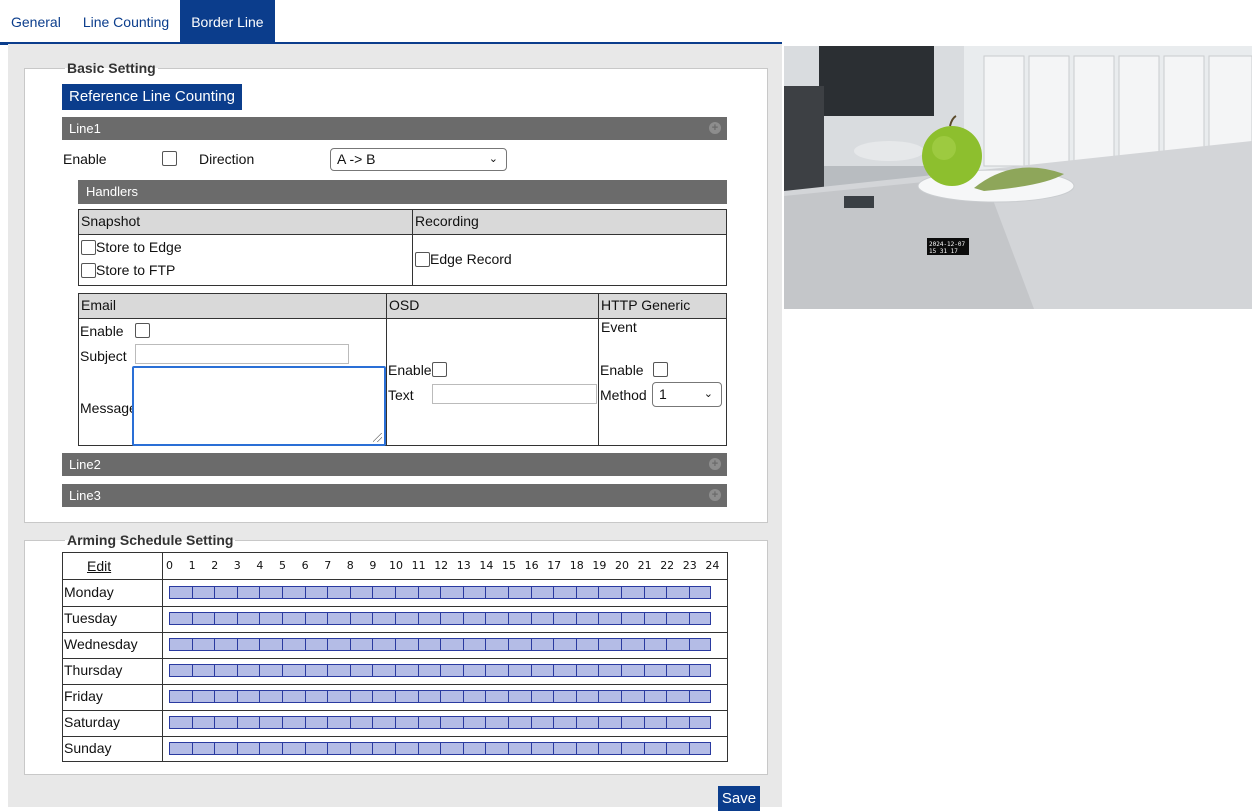  I want to click on hour-label: 5, so click(282, 565).